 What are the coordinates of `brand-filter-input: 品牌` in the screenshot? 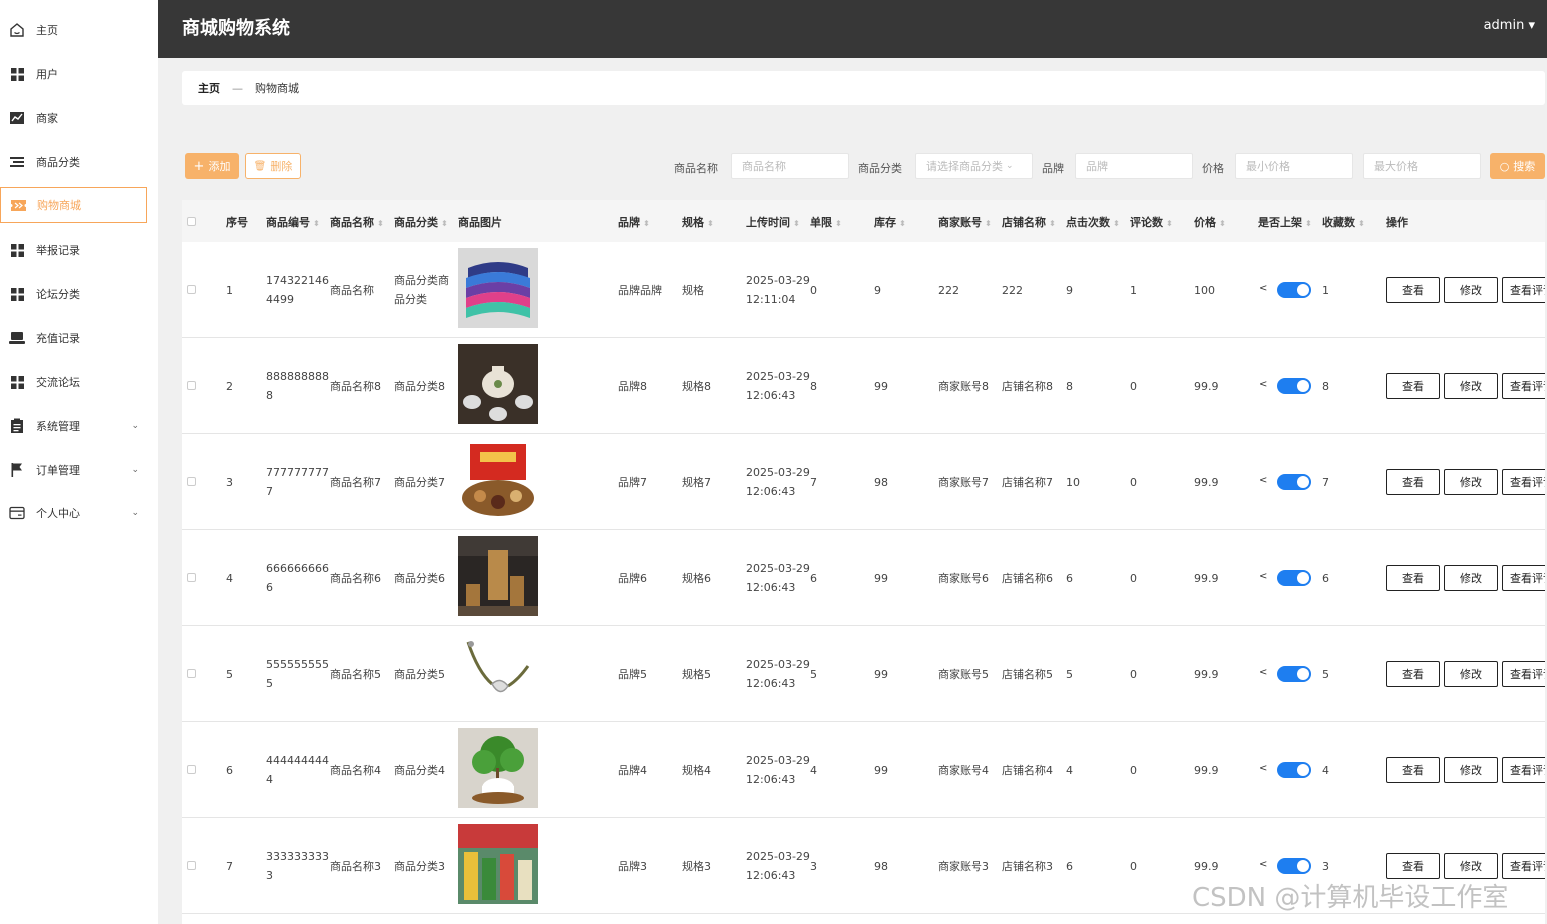 It's located at (1134, 166).